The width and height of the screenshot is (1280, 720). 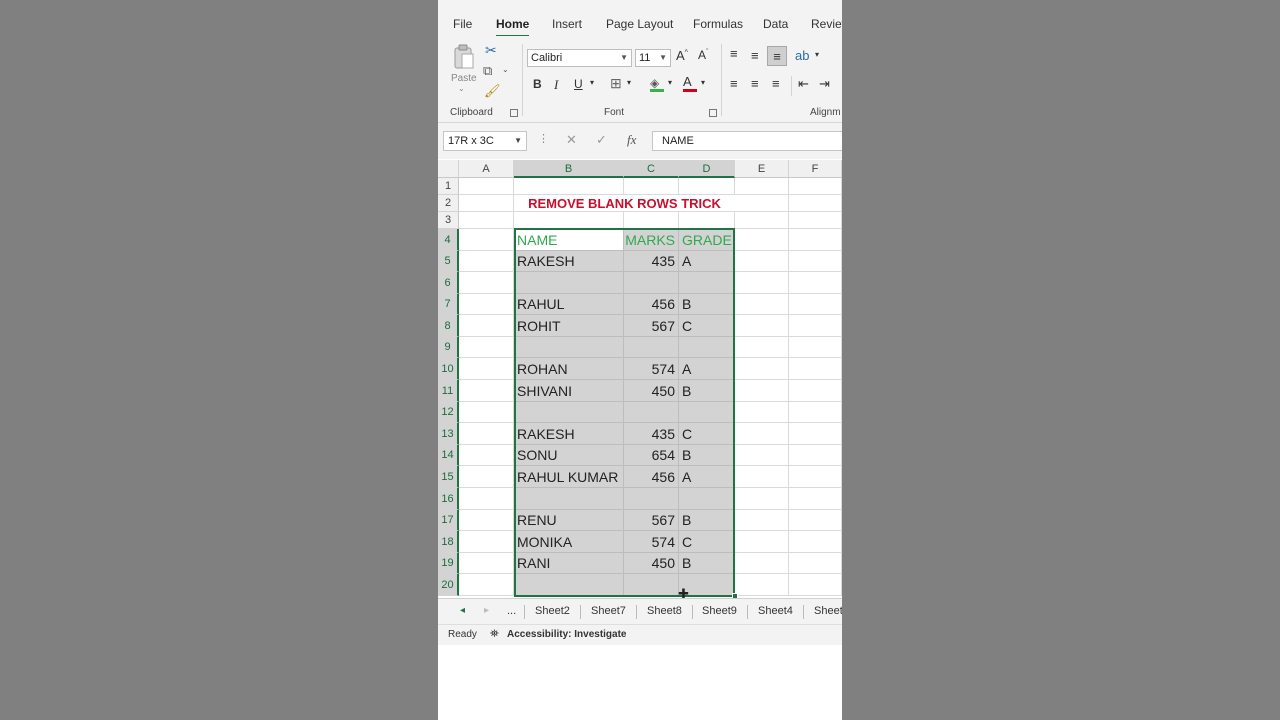 I want to click on row-header: 3, so click(x=448, y=220).